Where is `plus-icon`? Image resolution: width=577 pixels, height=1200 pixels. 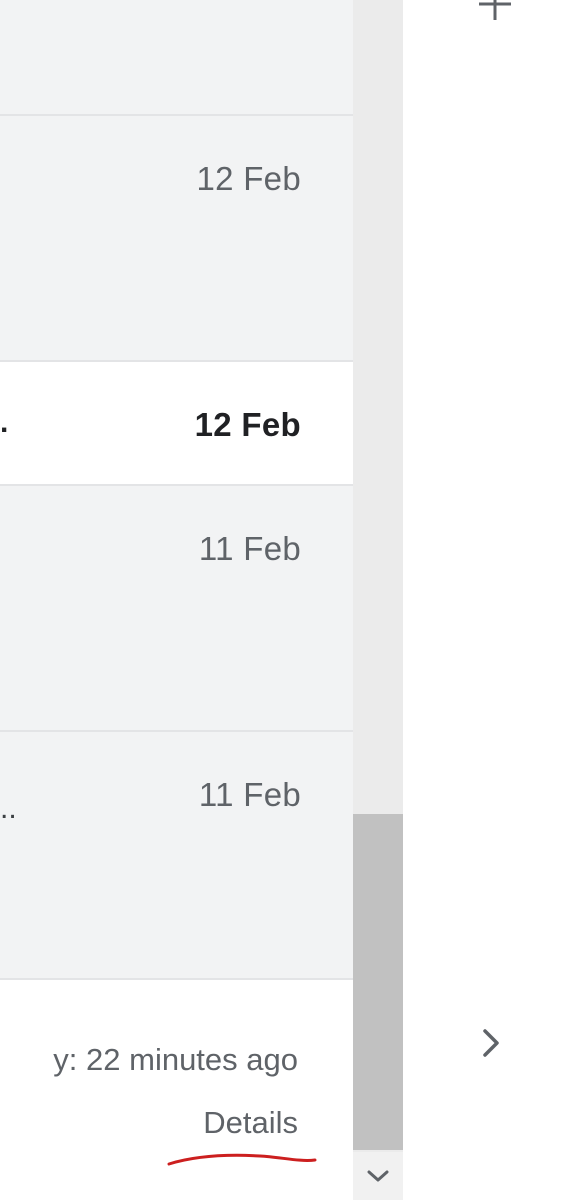 plus-icon is located at coordinates (495, 11).